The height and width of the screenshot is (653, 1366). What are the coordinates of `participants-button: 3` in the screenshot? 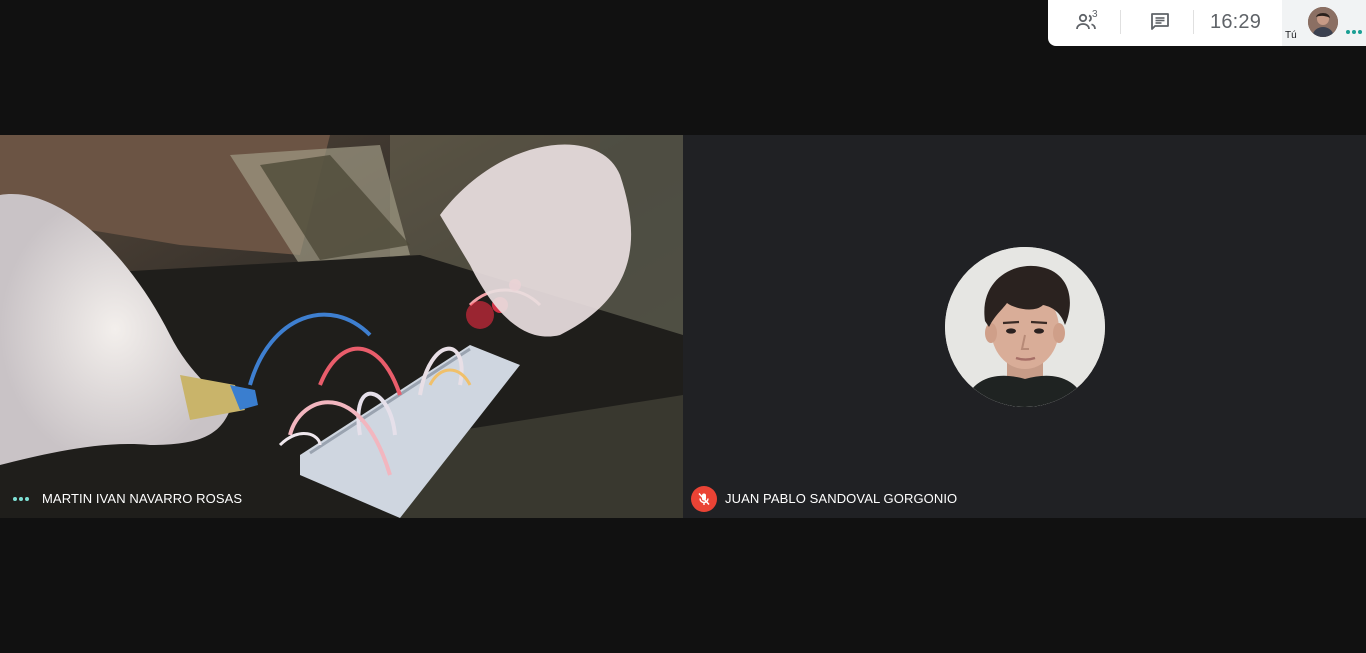 It's located at (1086, 22).